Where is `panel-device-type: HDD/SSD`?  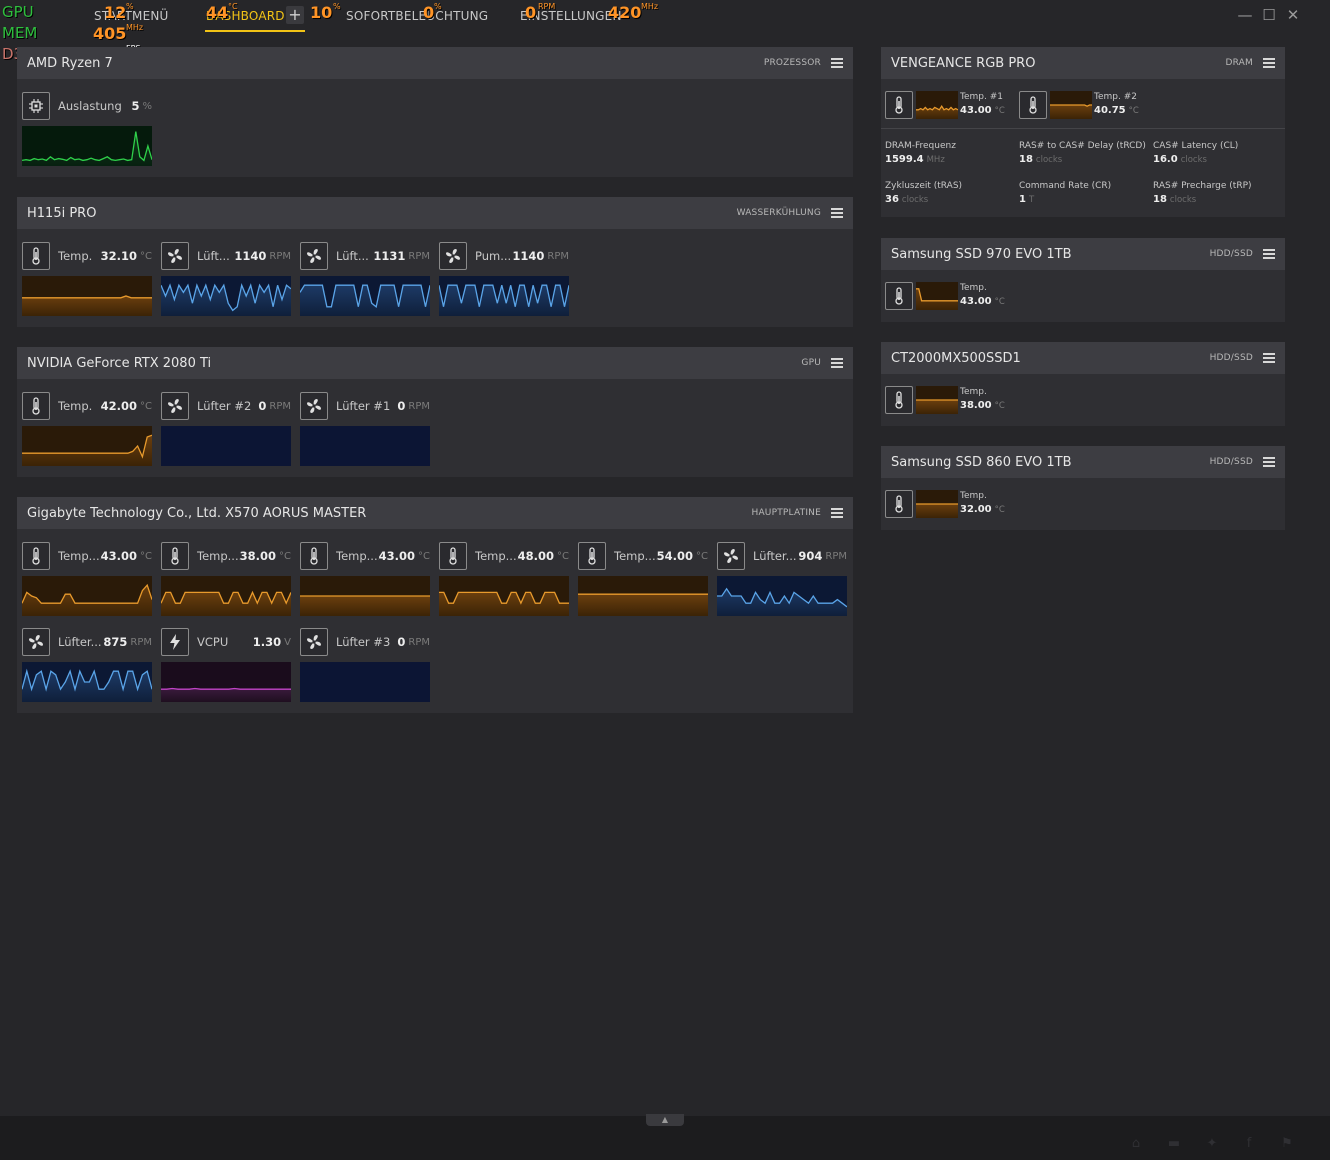
panel-device-type: HDD/SSD is located at coordinates (1231, 358).